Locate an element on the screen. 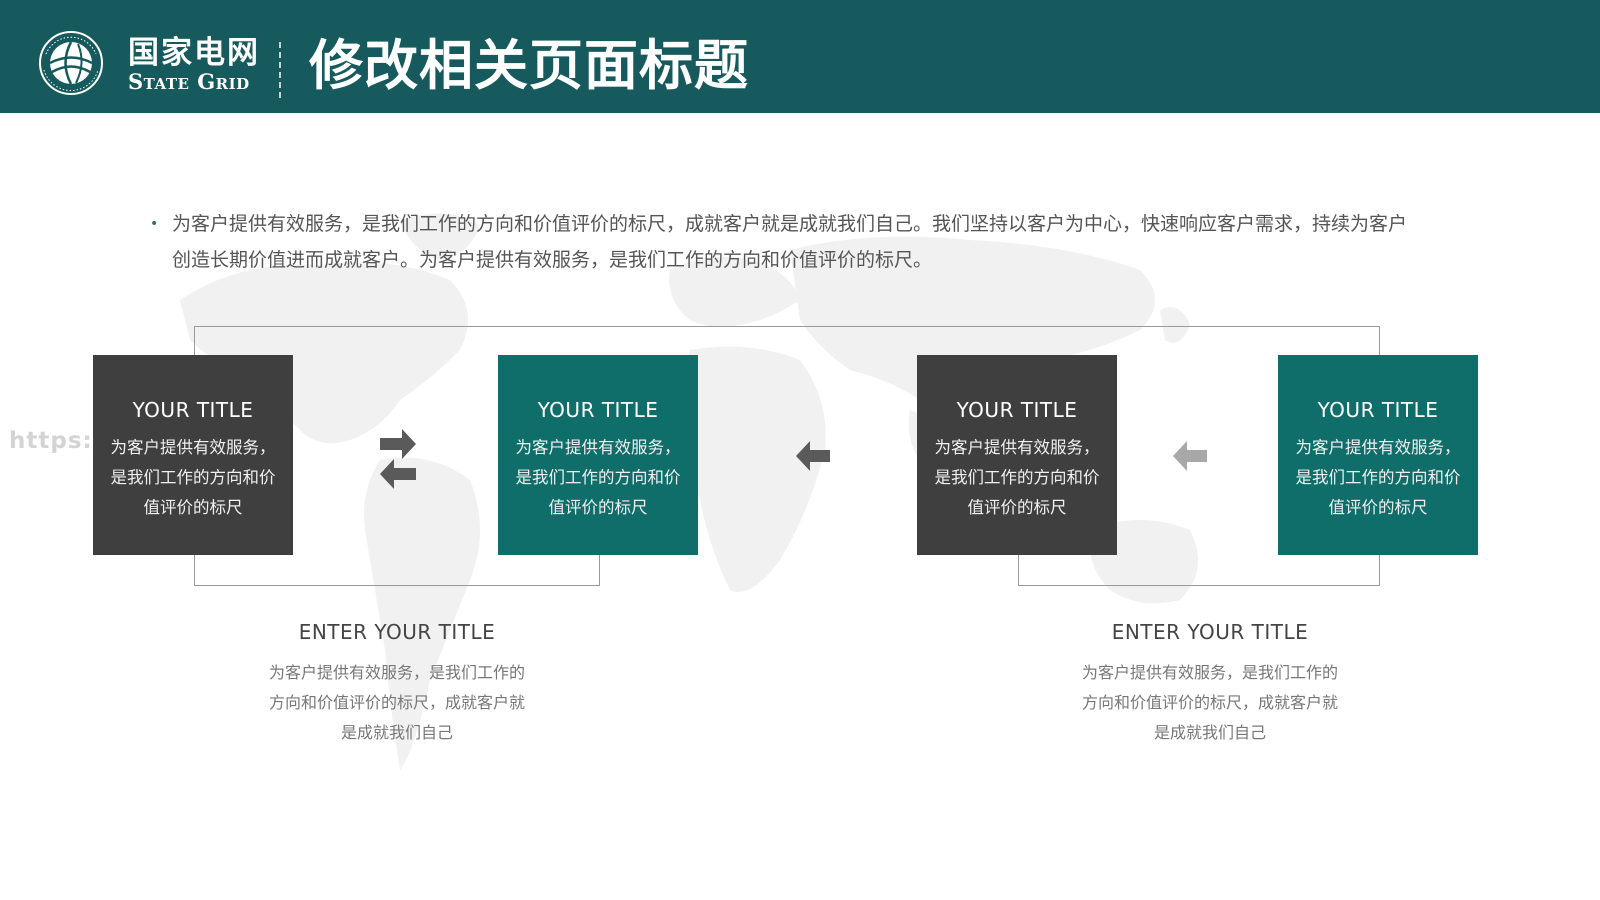  step-box-1: YOUR TITLE 为客户提供有效服务，是我们工作的方向和价值评价的标尺 is located at coordinates (193, 455).